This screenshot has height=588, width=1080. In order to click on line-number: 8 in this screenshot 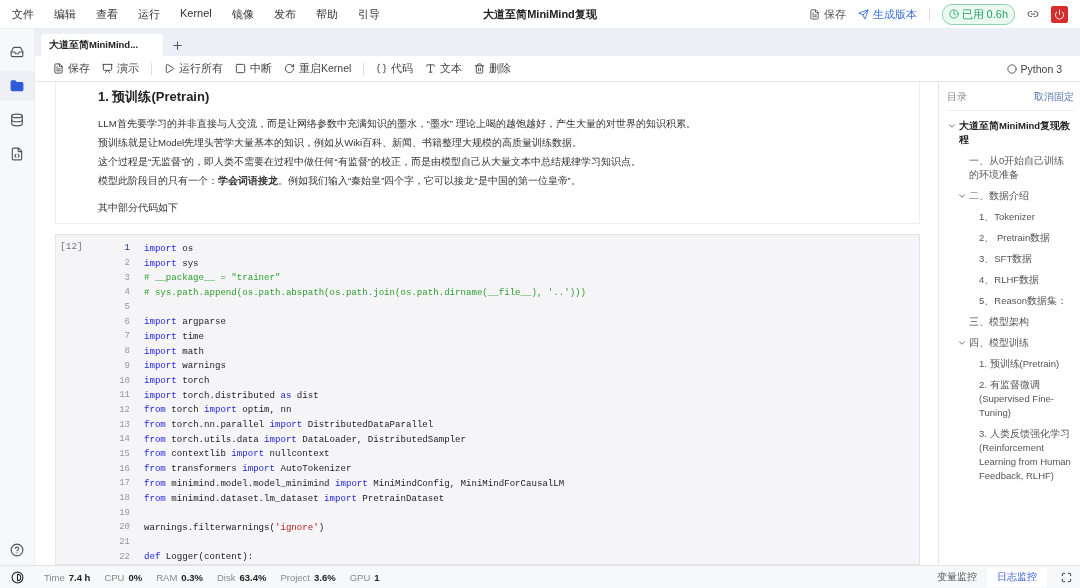, I will do `click(126, 351)`.